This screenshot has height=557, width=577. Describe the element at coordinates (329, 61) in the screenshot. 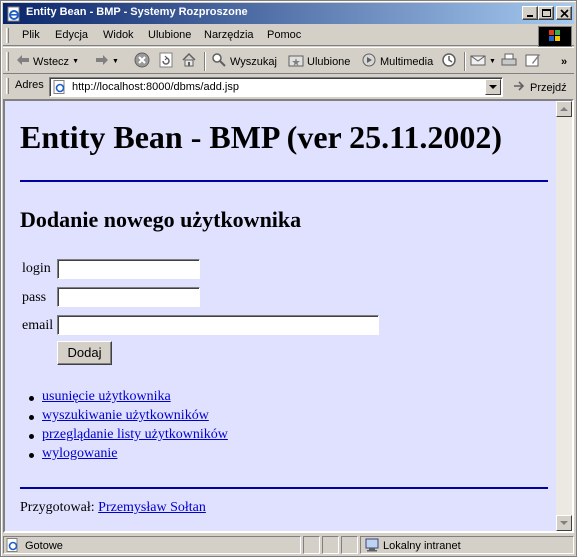

I see `favorites-label: Ulubione` at that location.